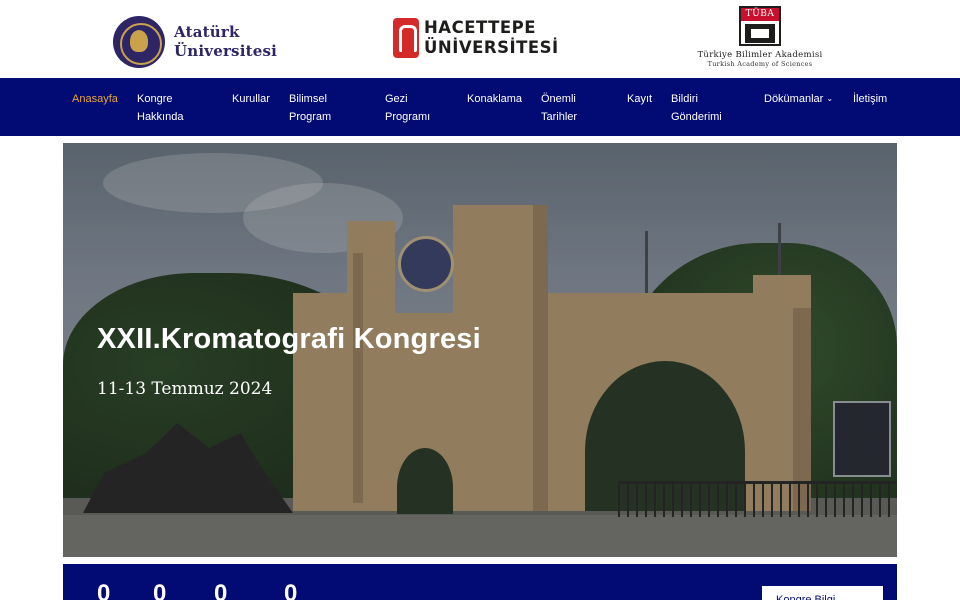 The image size is (960, 600). What do you see at coordinates (139, 42) in the screenshot?
I see `ataturk-seal-icon` at bounding box center [139, 42].